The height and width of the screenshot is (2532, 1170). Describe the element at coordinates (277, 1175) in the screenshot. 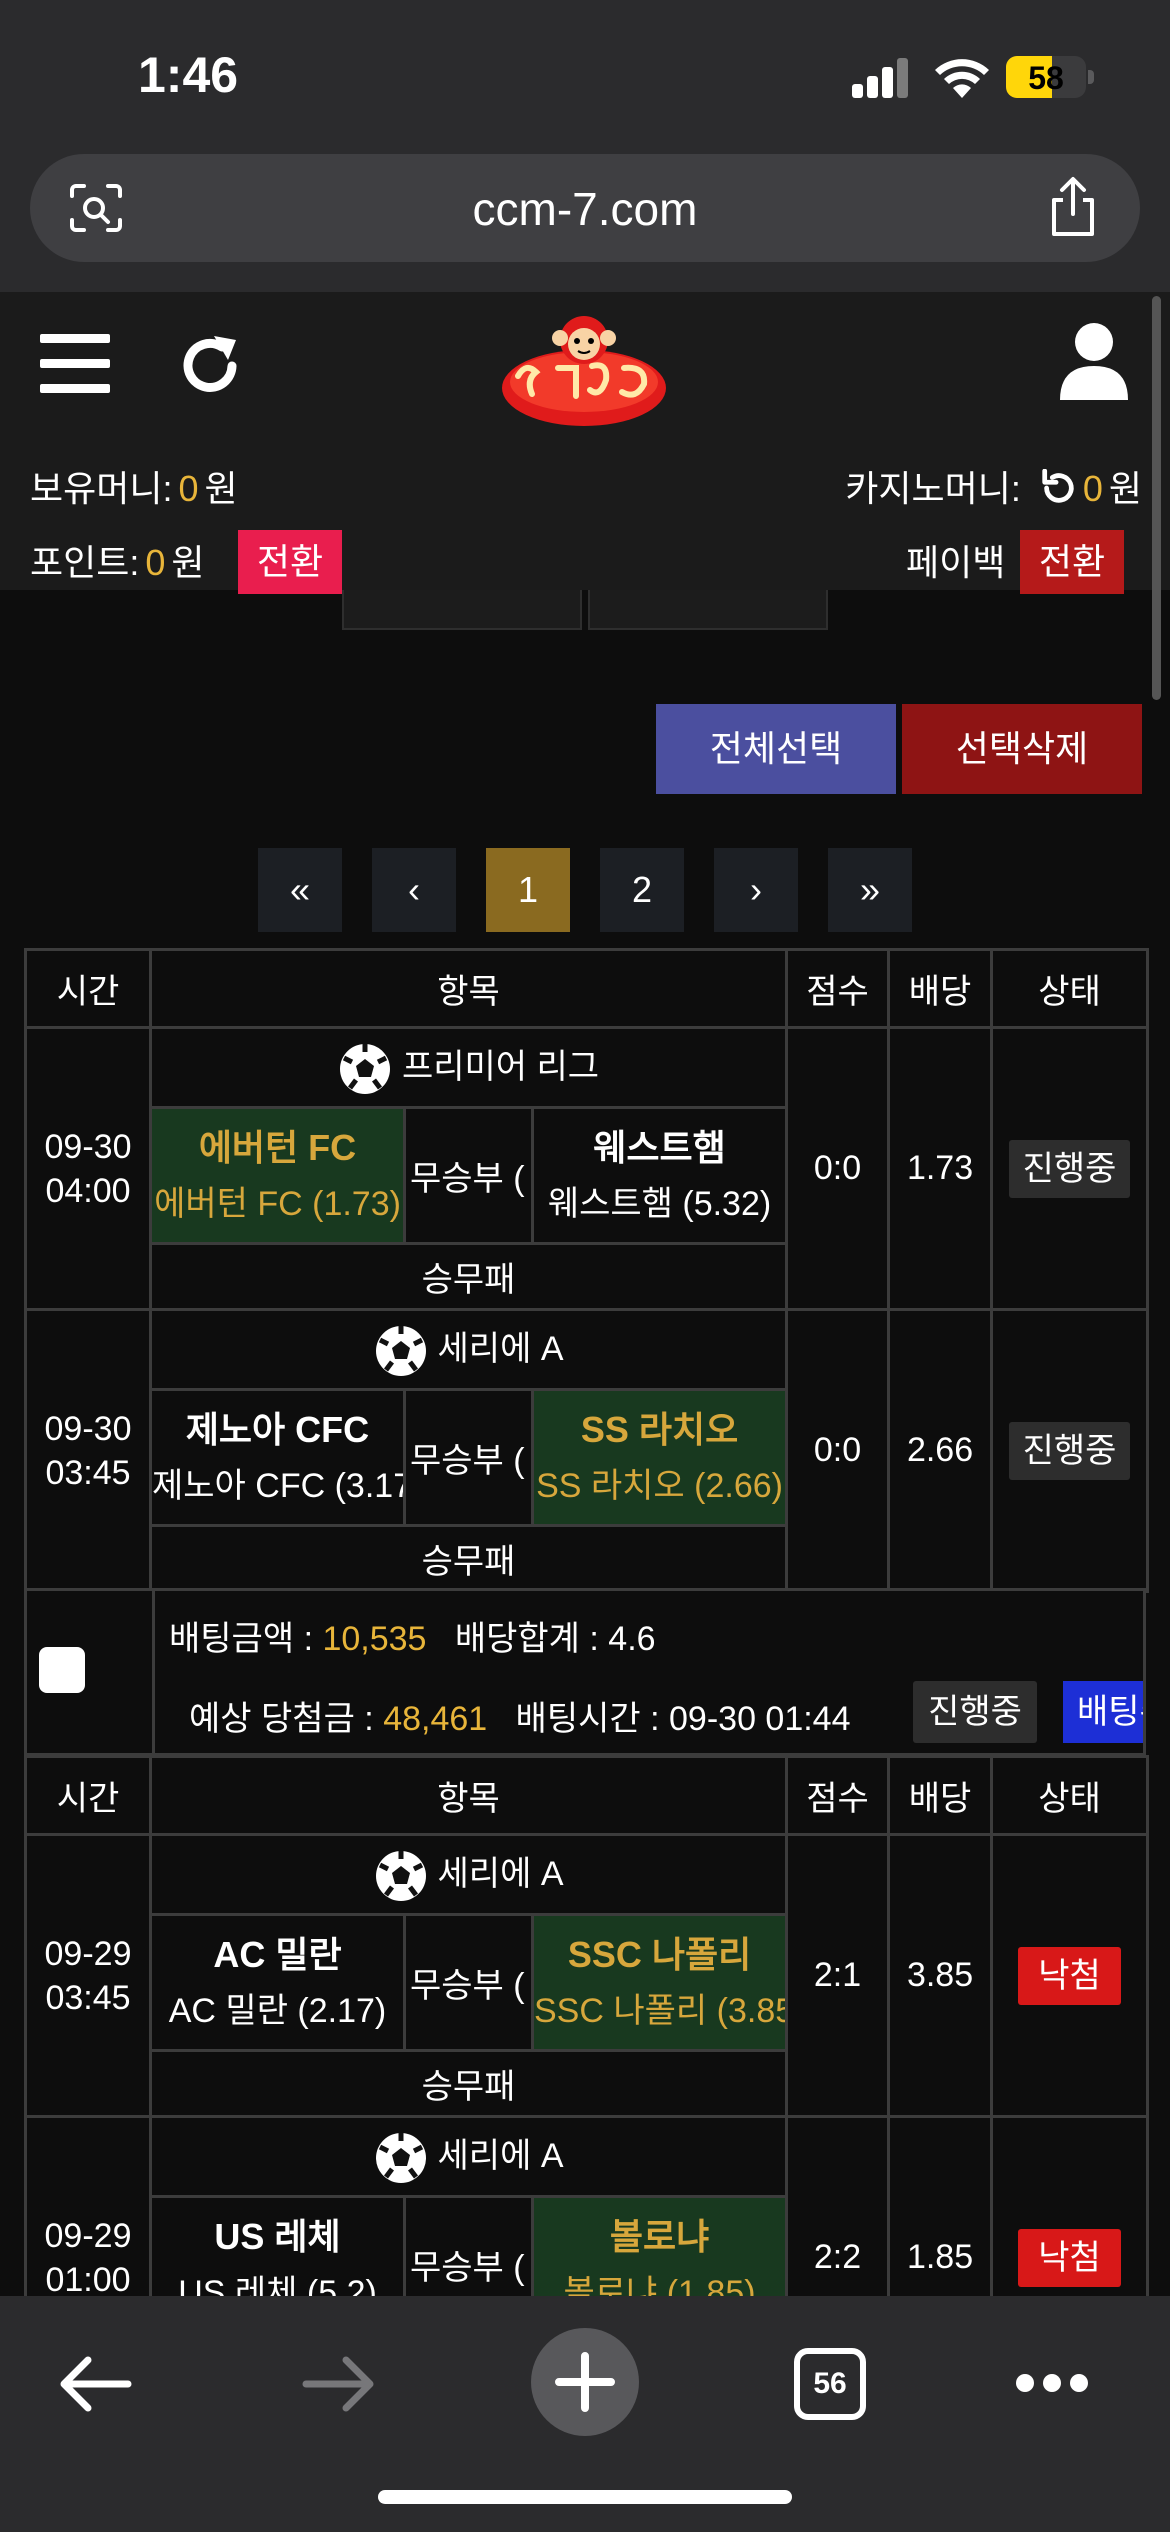

I see `home-team-cell: 에버턴 FC 에버턴 FC (1.73)` at that location.